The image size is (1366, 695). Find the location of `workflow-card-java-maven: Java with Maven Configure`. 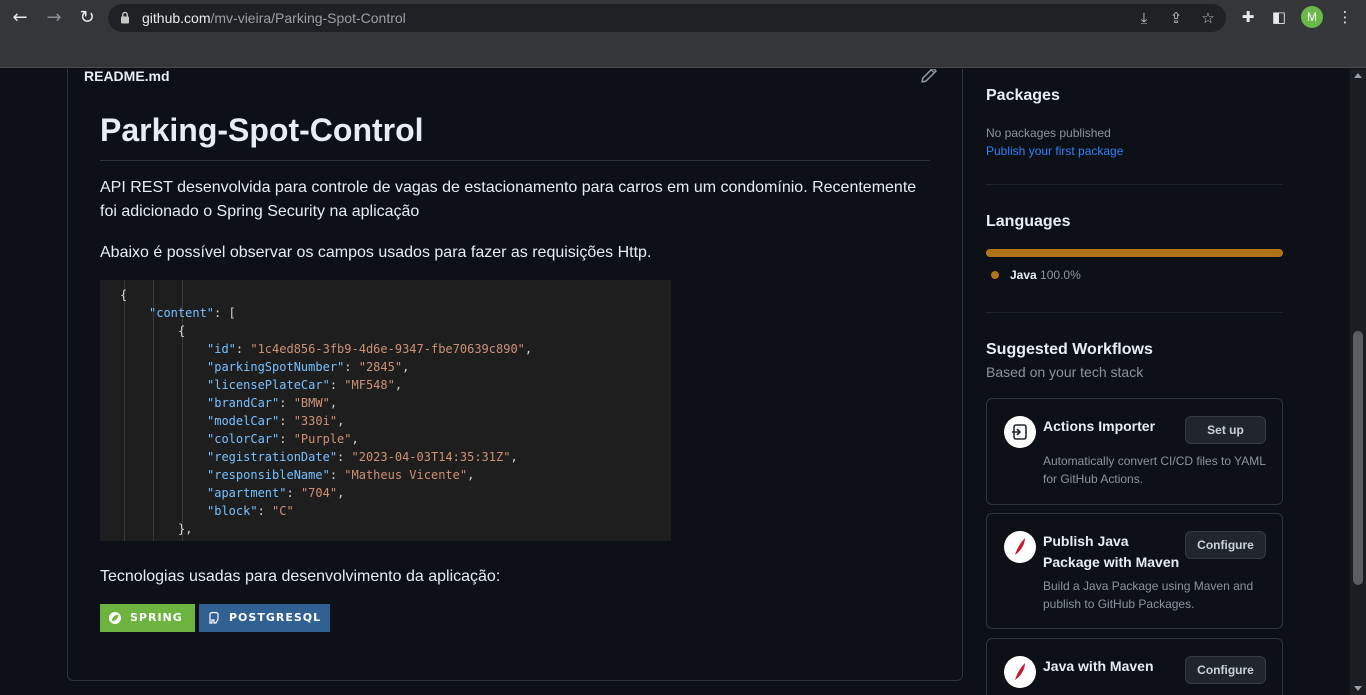

workflow-card-java-maven: Java with Maven Configure is located at coordinates (1134, 666).